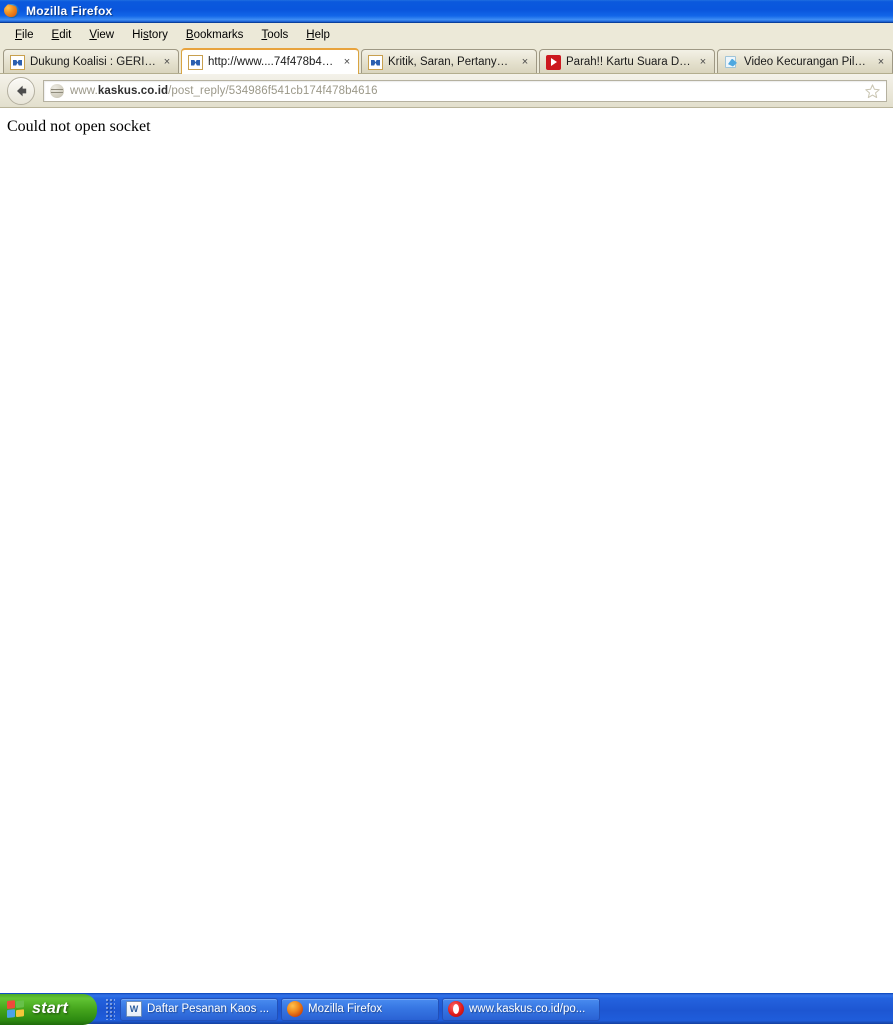 This screenshot has height=1025, width=893. I want to click on browser-tab-5: Video Kecurangan Pilkada ... ×, so click(805, 61).